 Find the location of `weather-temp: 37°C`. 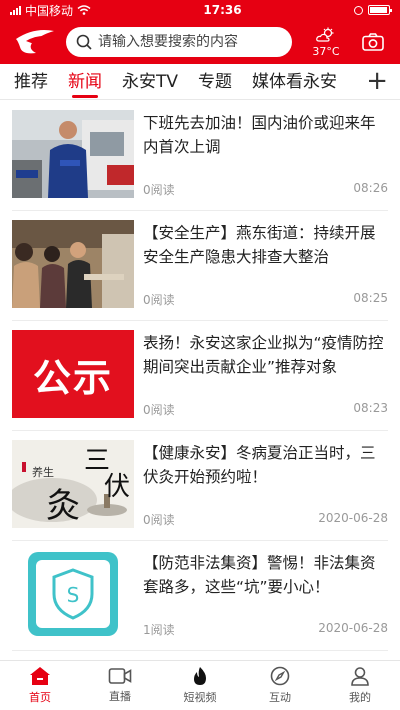

weather-temp: 37°C is located at coordinates (326, 51).